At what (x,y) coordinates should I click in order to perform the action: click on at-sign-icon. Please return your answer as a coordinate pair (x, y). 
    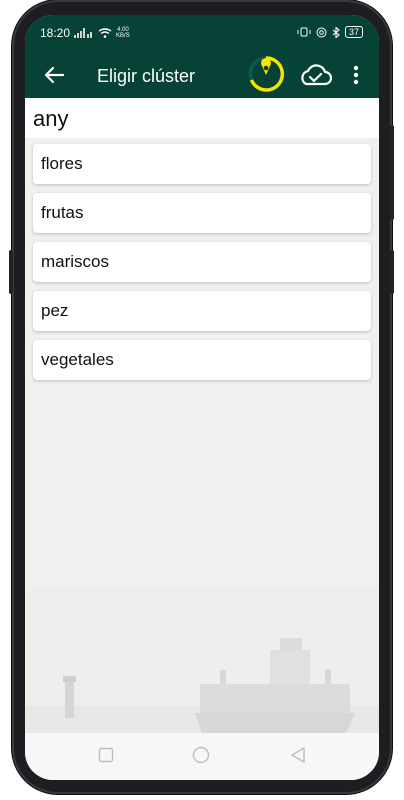
    Looking at the image, I should click on (321, 32).